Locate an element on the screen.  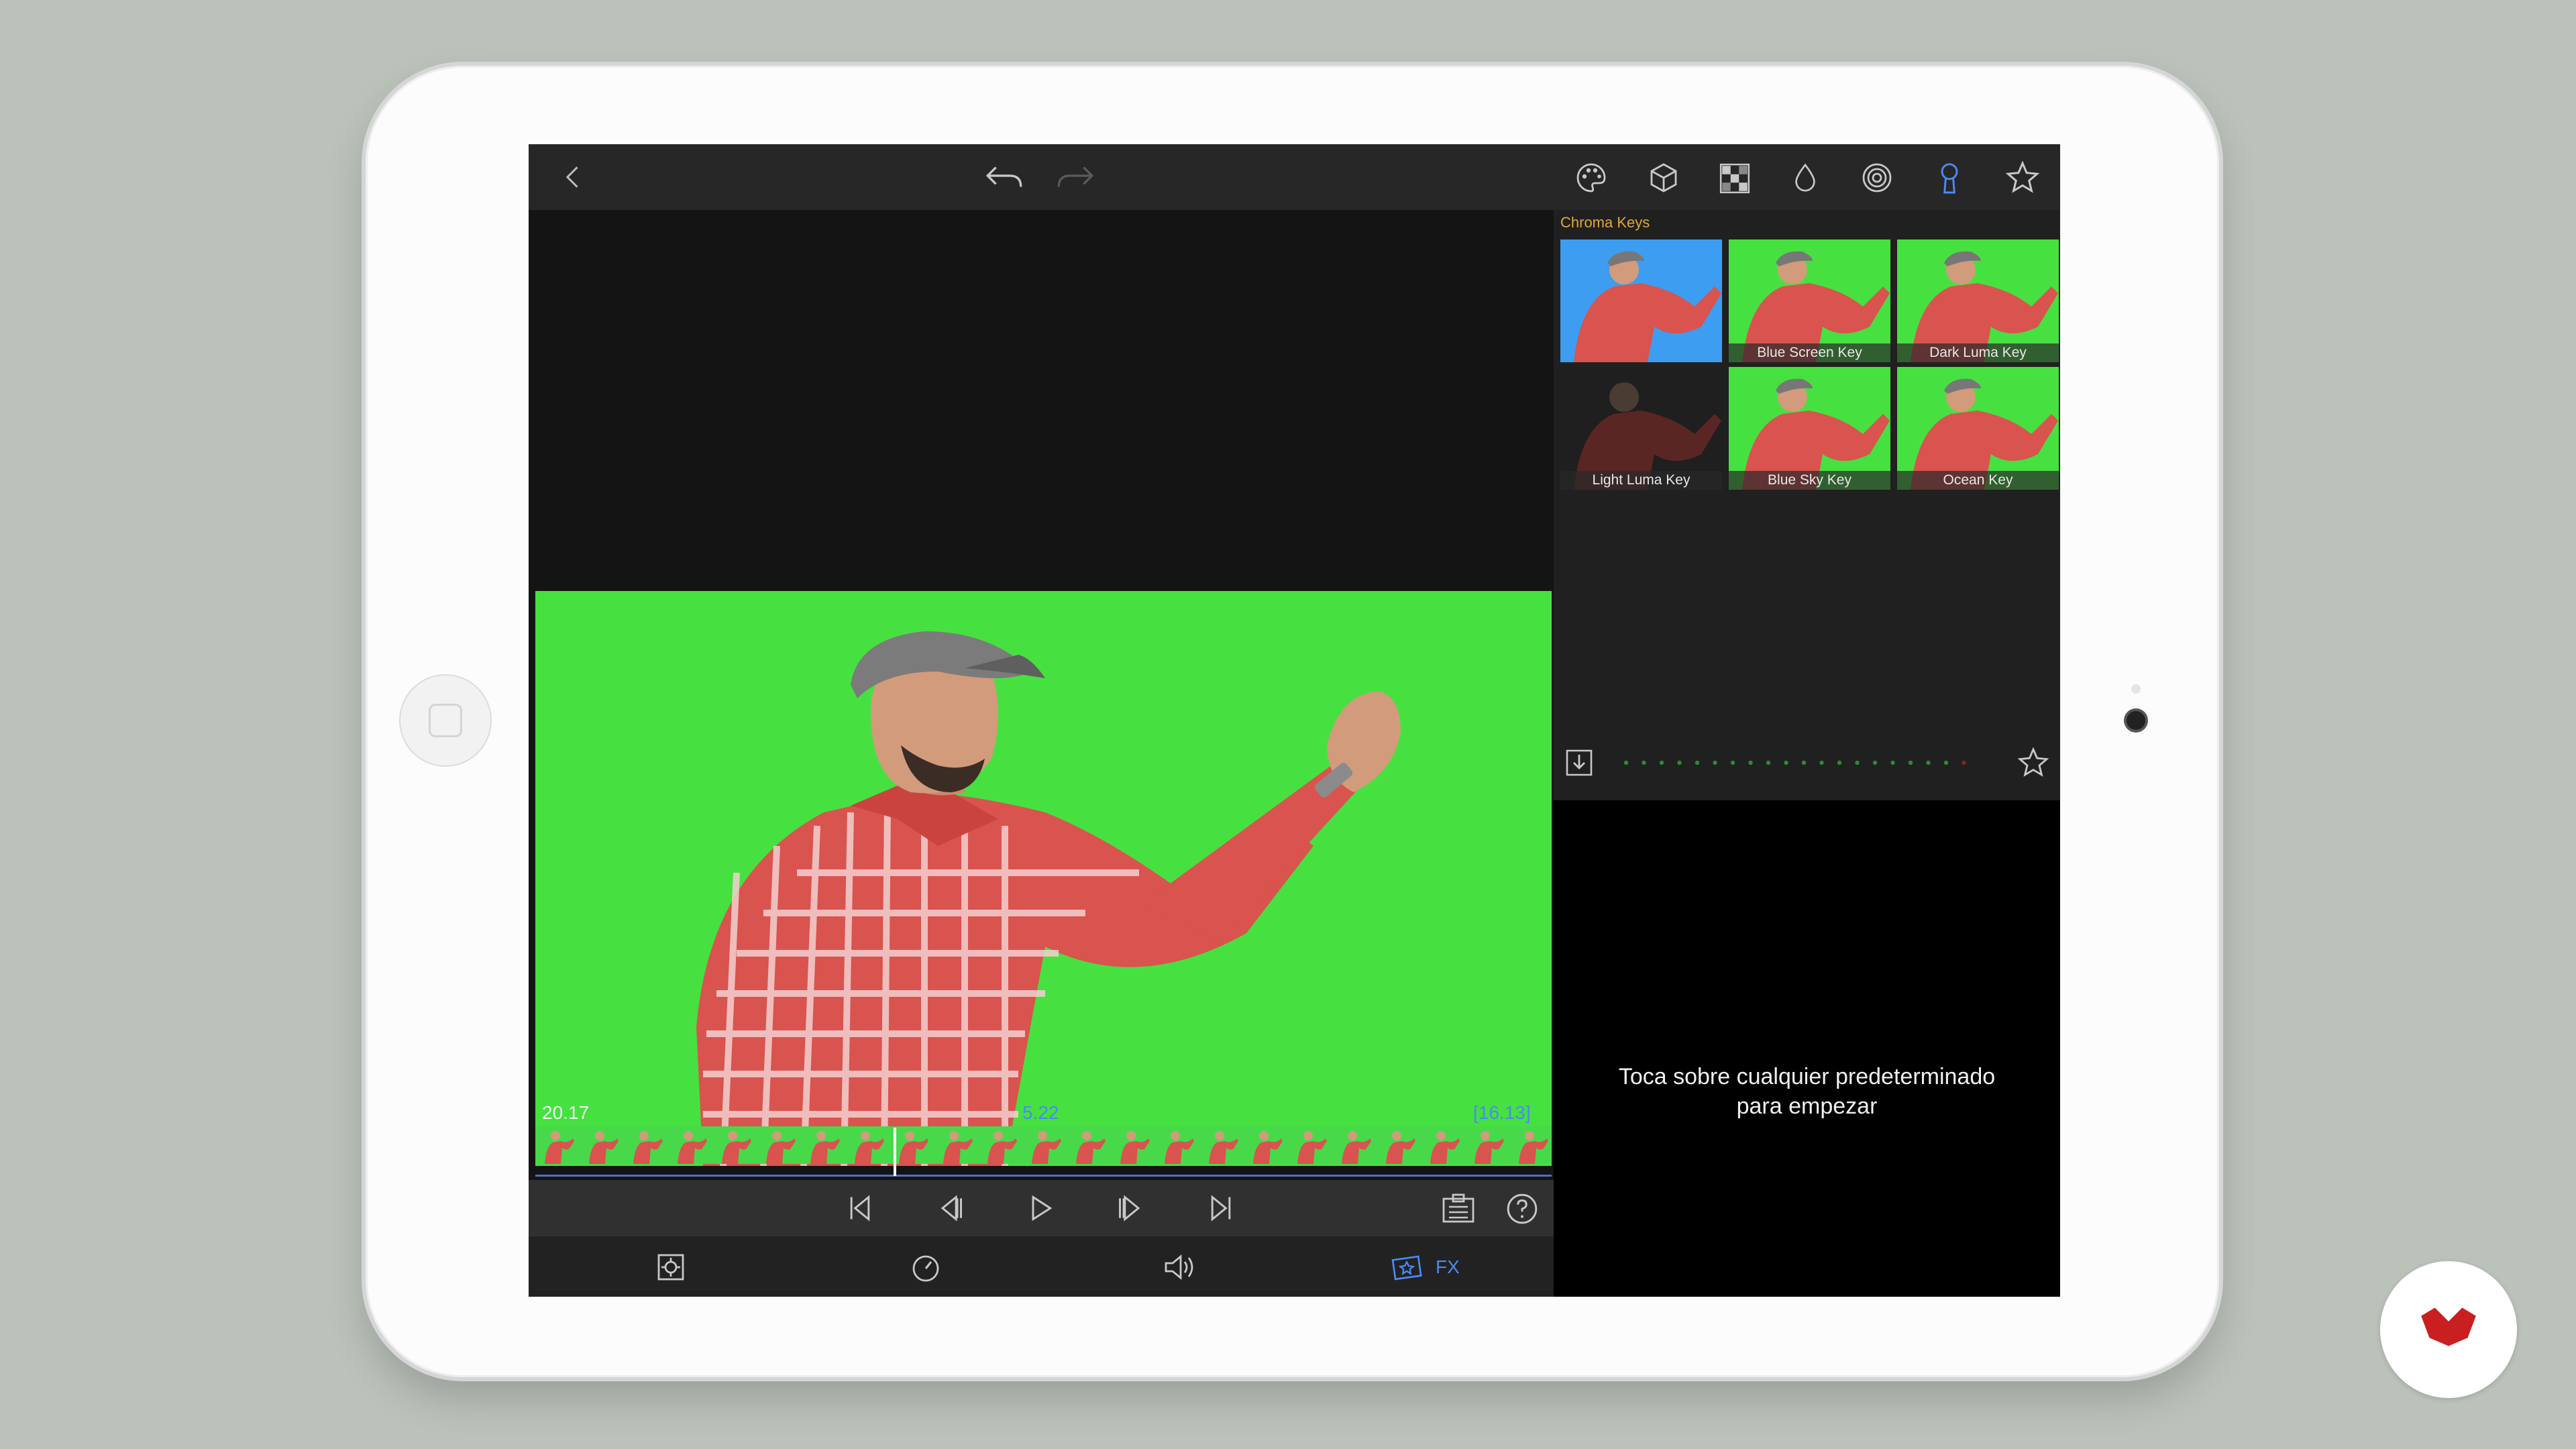
skip-to-end-icon is located at coordinates (1221, 1208).